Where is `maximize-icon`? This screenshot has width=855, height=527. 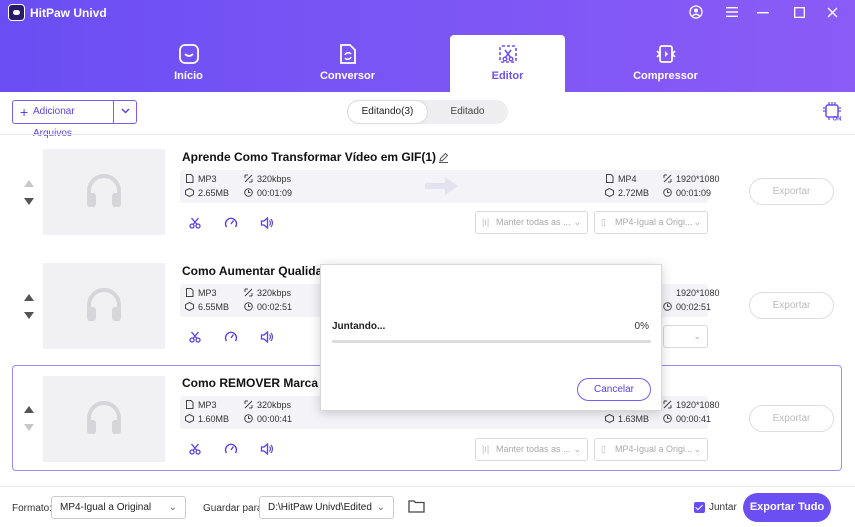
maximize-icon is located at coordinates (799, 12).